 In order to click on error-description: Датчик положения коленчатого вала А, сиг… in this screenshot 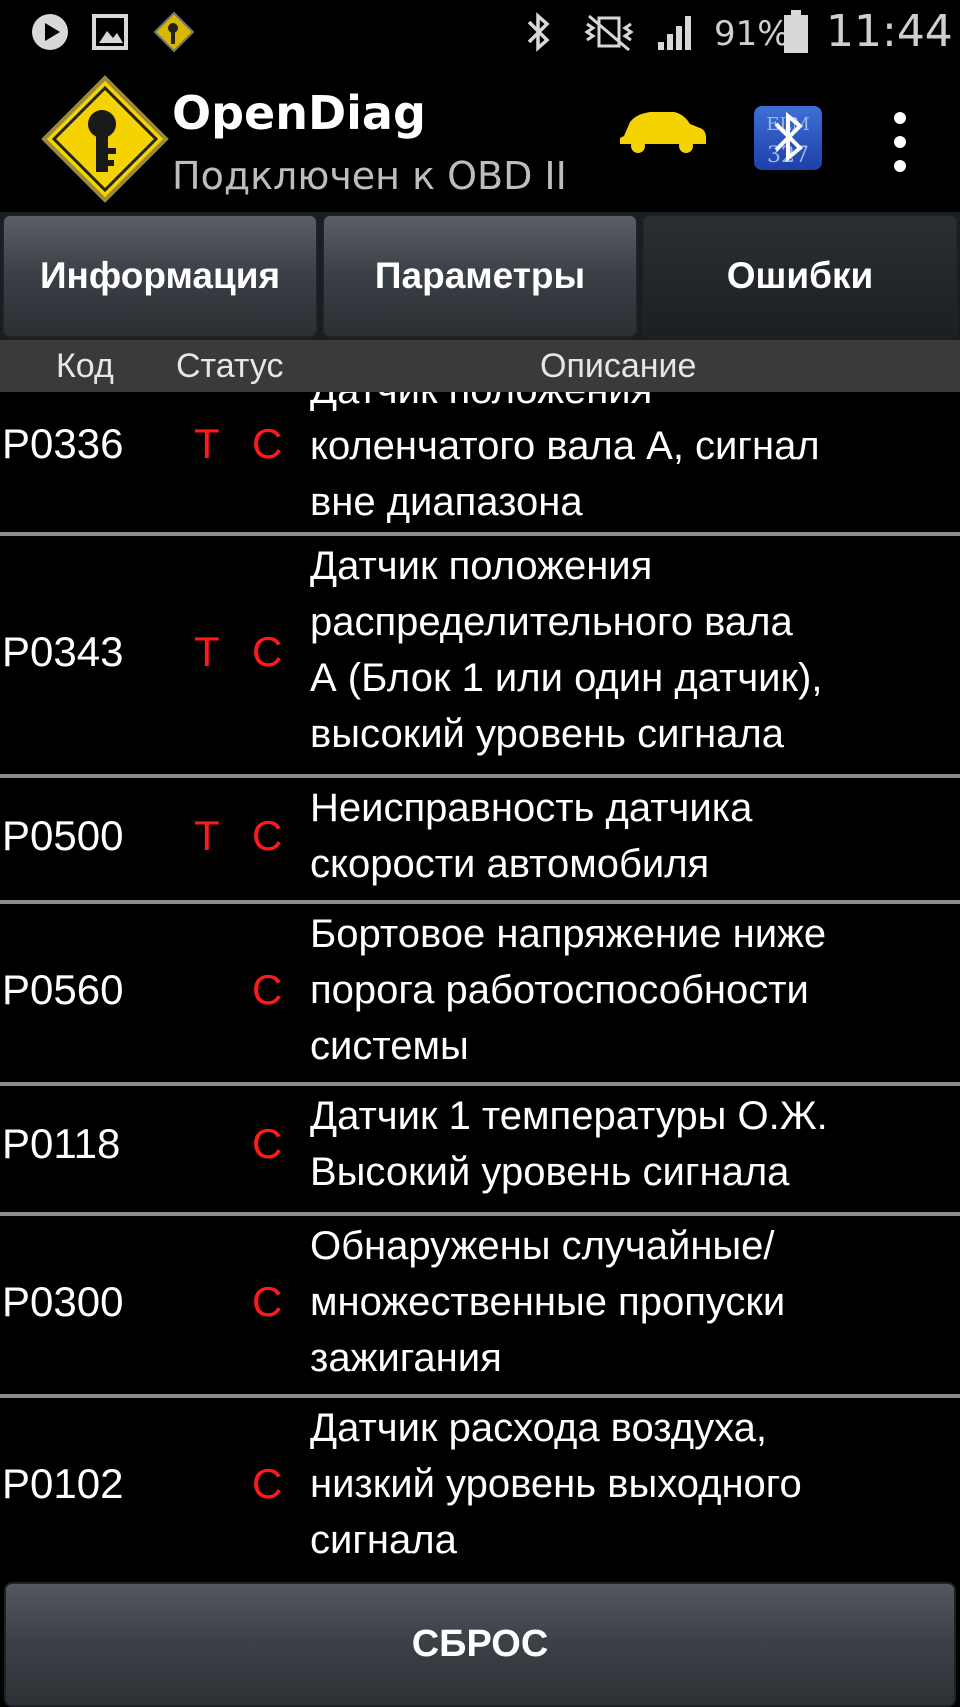, I will do `click(565, 458)`.